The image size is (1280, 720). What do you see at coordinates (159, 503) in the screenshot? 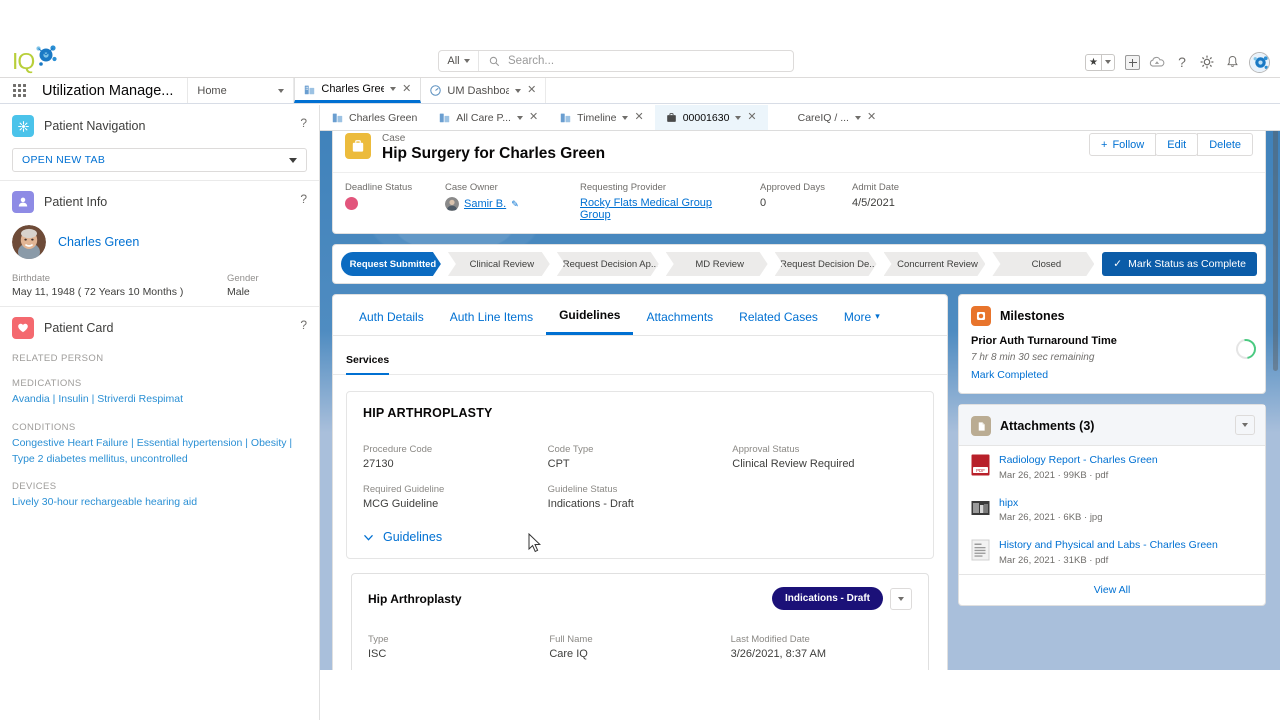
I see `section-value: Lively 30-hour rechargeable hearing aid` at bounding box center [159, 503].